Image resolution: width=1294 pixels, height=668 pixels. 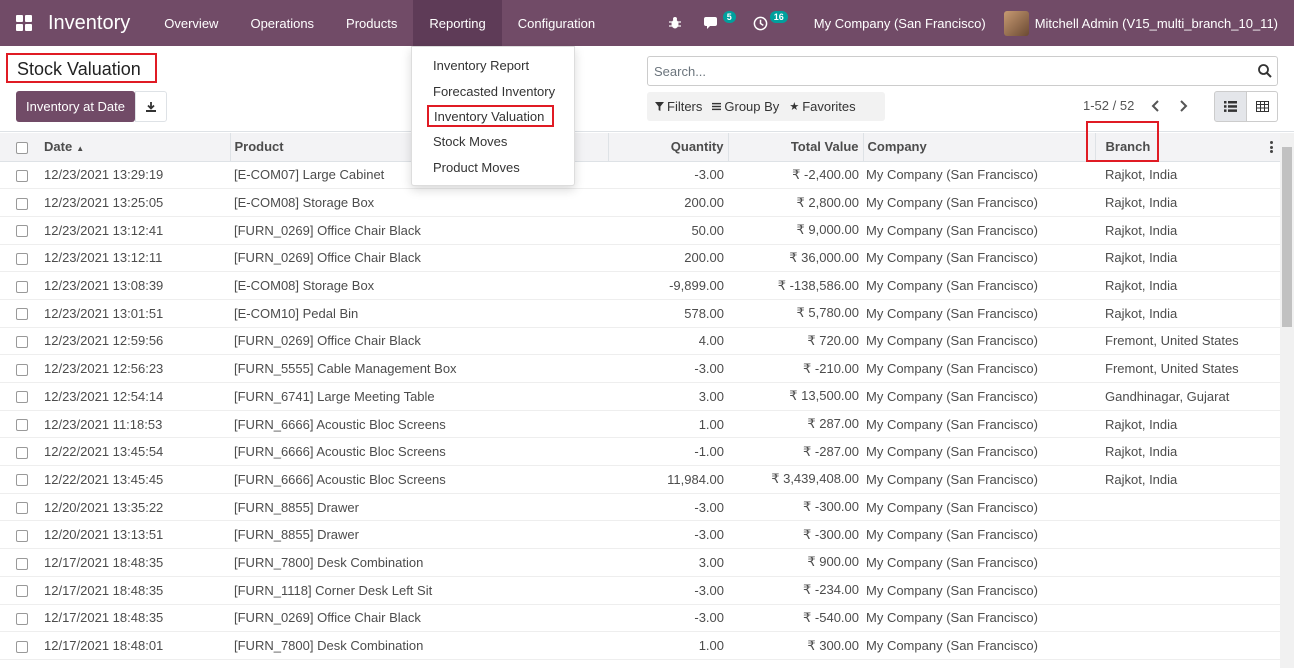 I want to click on select-all-checkbox, so click(x=22, y=147).